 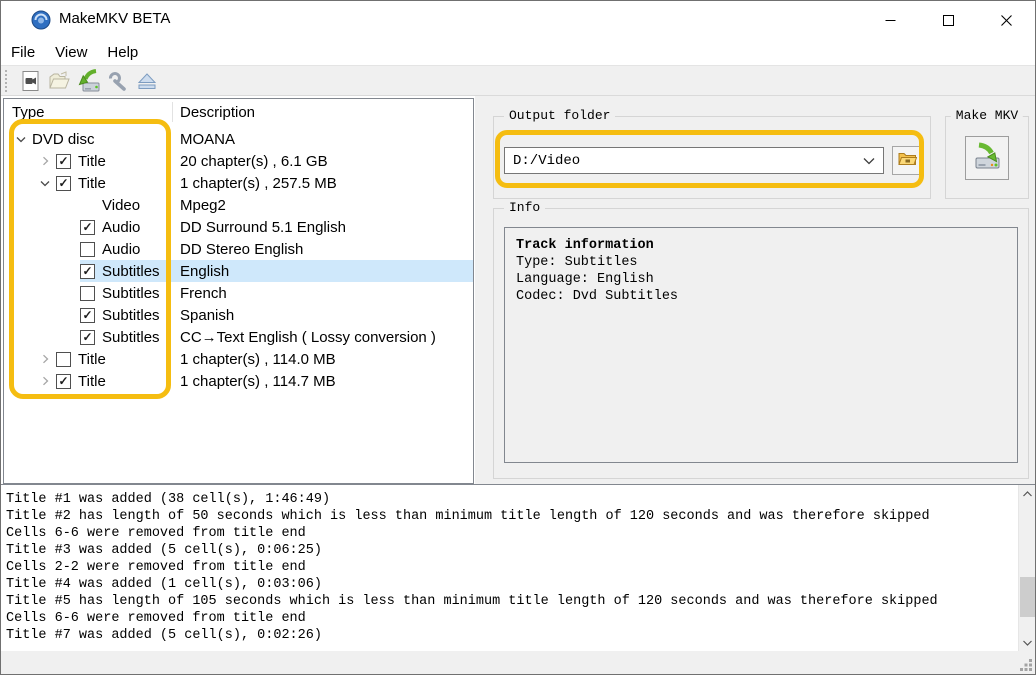 I want to click on menu-bar: File View Help, so click(x=518, y=52).